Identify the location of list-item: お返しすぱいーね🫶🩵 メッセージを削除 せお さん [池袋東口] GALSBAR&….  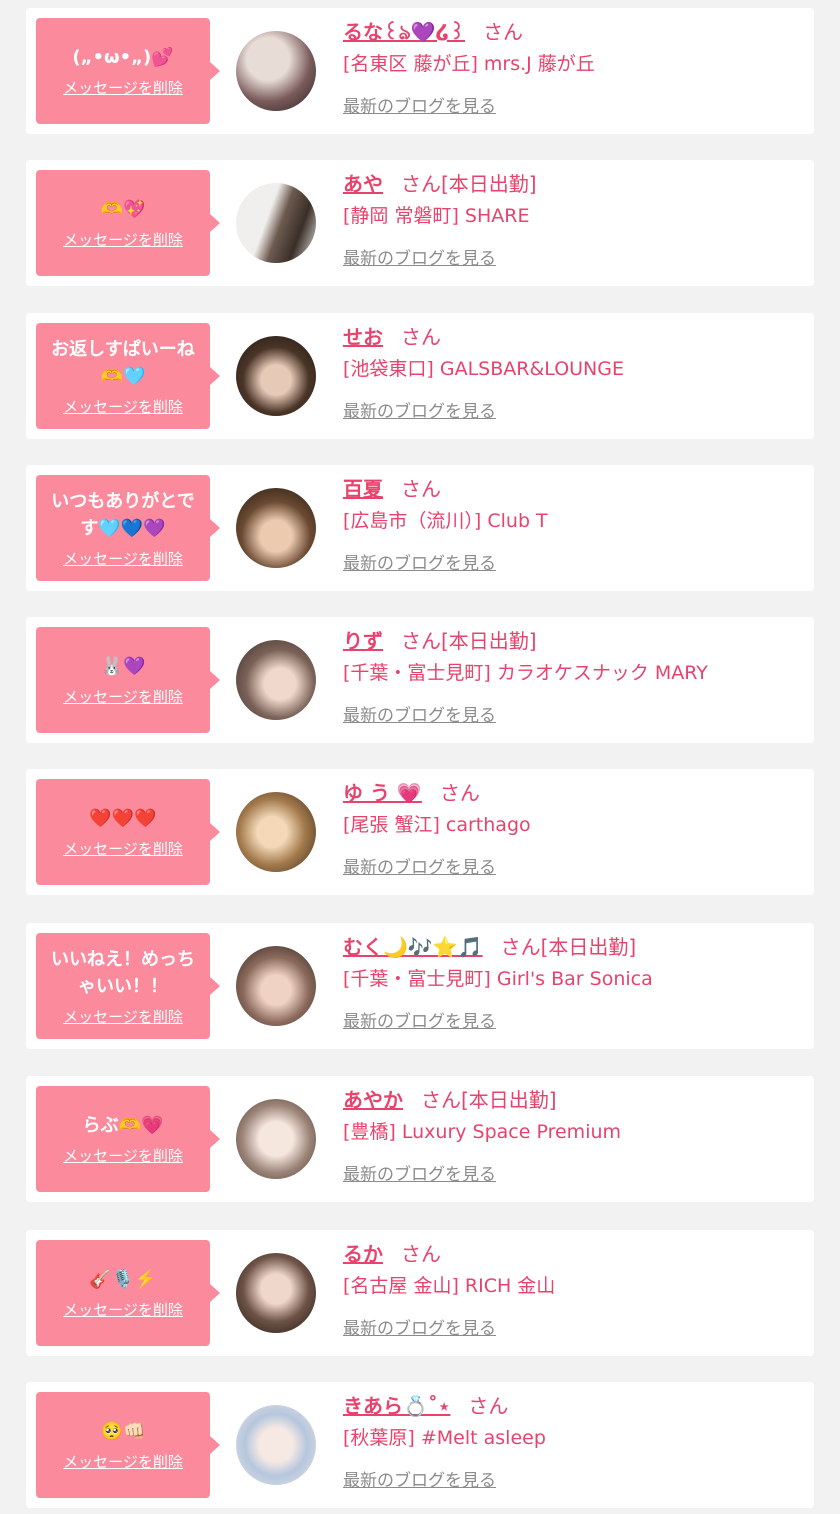
(420, 376).